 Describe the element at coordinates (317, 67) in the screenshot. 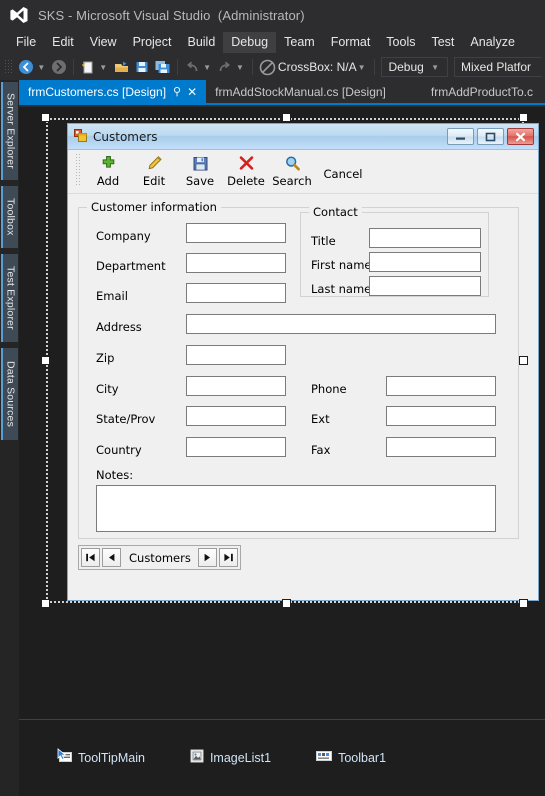

I see `start-debug-label: CrossBox: N/A` at that location.